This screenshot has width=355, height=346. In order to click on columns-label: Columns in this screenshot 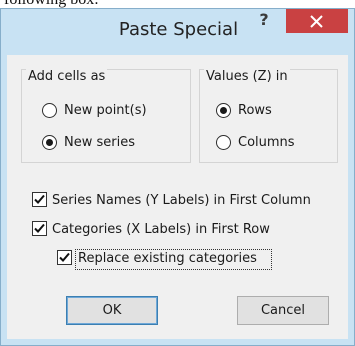, I will do `click(266, 142)`.